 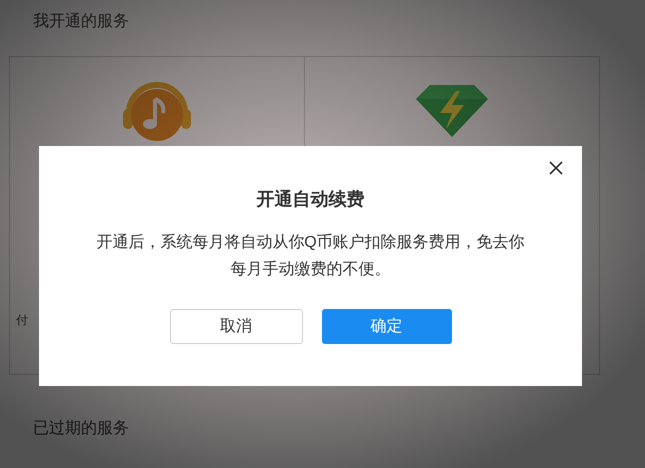 What do you see at coordinates (81, 22) in the screenshot?
I see `section-heading: 我开通的服务` at bounding box center [81, 22].